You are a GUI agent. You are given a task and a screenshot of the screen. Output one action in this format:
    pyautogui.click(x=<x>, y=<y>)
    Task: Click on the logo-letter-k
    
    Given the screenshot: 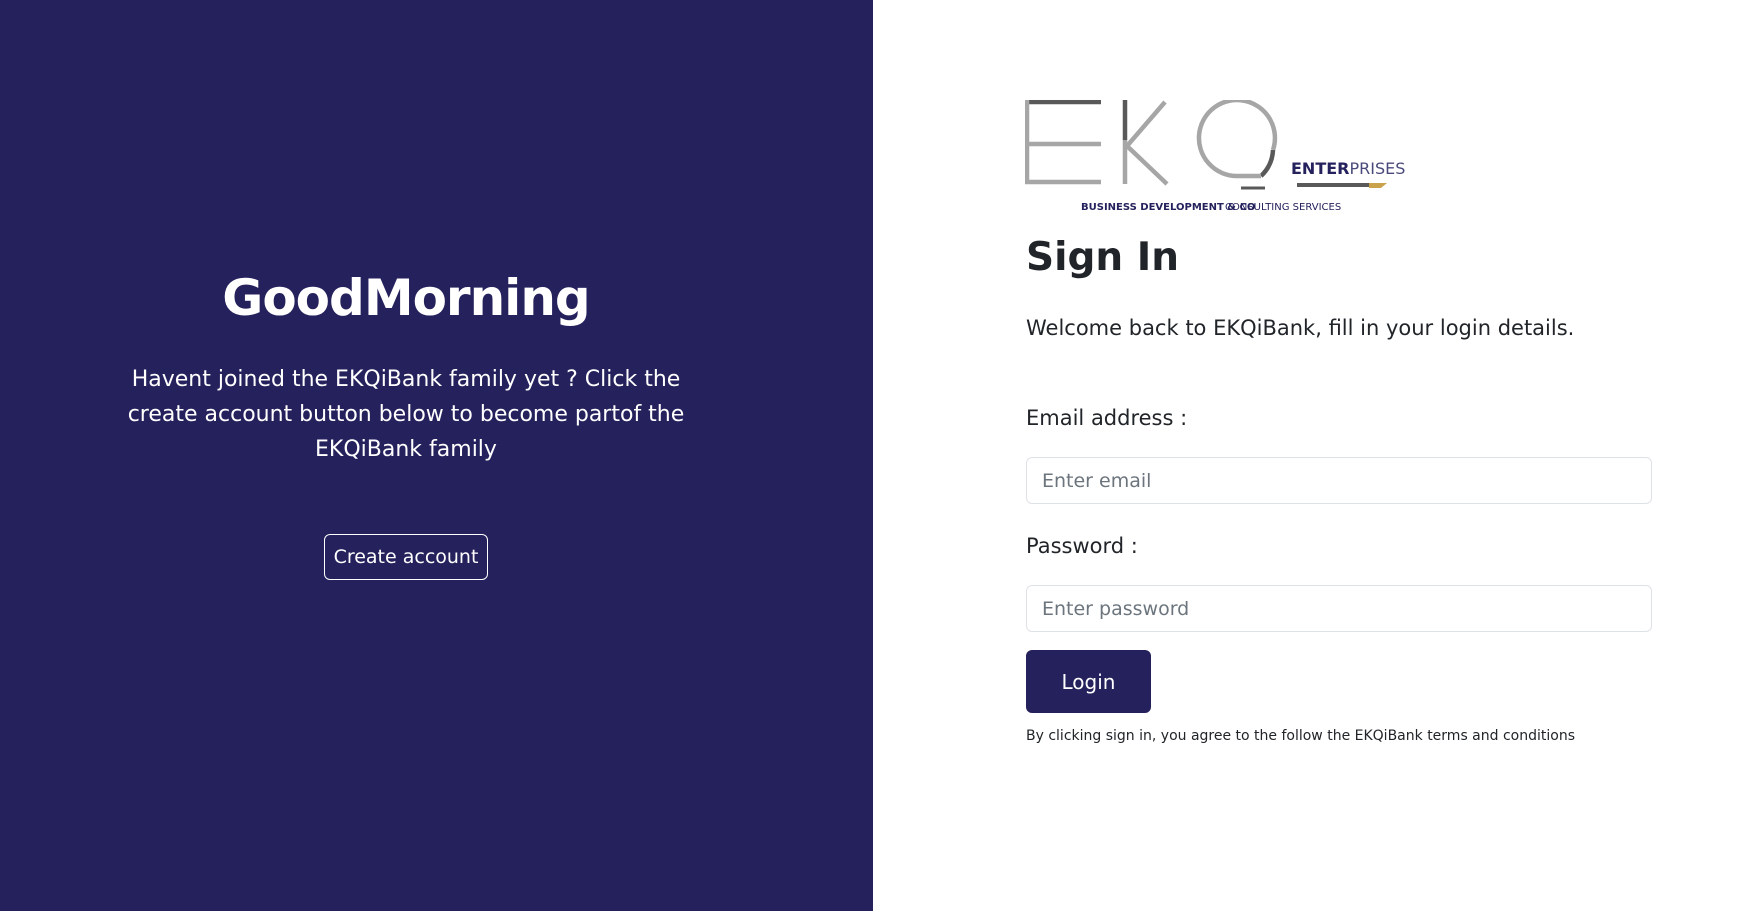 What is the action you would take?
    pyautogui.click(x=1145, y=143)
    